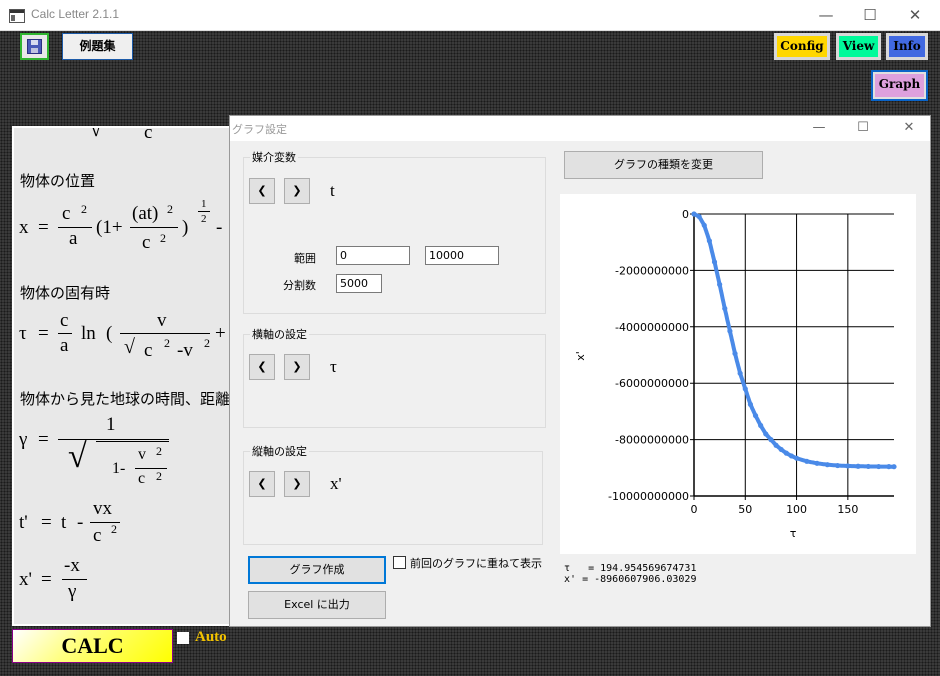 This screenshot has width=940, height=676. What do you see at coordinates (907, 46) in the screenshot?
I see `info-button: Info` at bounding box center [907, 46].